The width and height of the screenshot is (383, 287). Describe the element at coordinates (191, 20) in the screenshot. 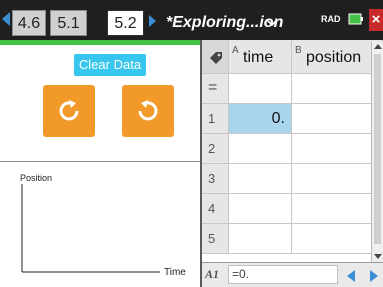

I see `document-tab-bar: 4.6 5.1 5.2 *Exploring...ion RAD ×` at that location.